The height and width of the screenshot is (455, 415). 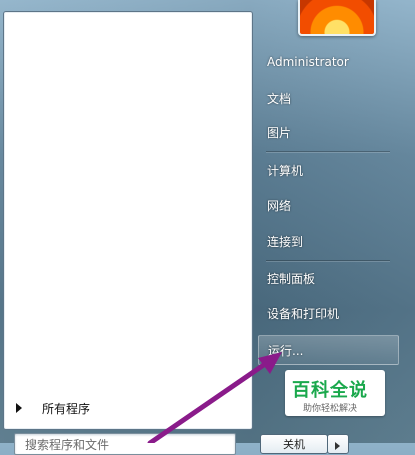 I want to click on all-programs-label: 所有程序, so click(x=66, y=408).